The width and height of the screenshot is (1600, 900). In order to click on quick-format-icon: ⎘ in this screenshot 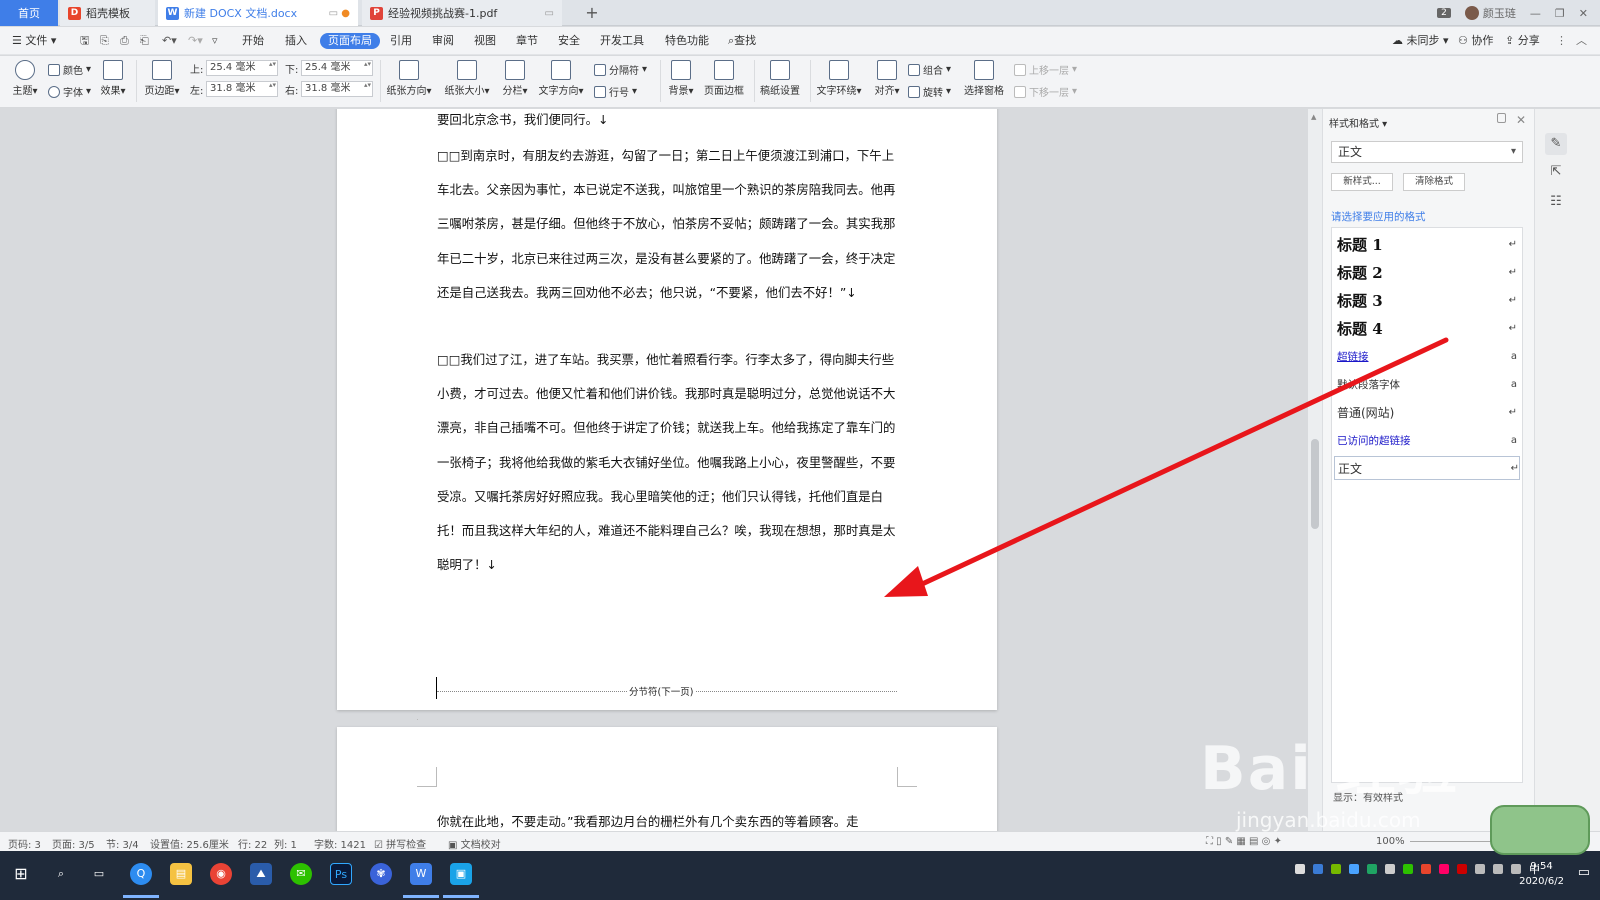, I will do `click(104, 41)`.